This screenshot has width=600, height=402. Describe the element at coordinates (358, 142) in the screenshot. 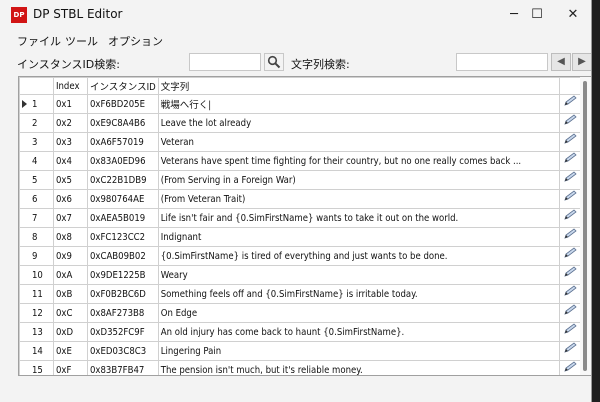

I see `cell-string: Veteran` at that location.